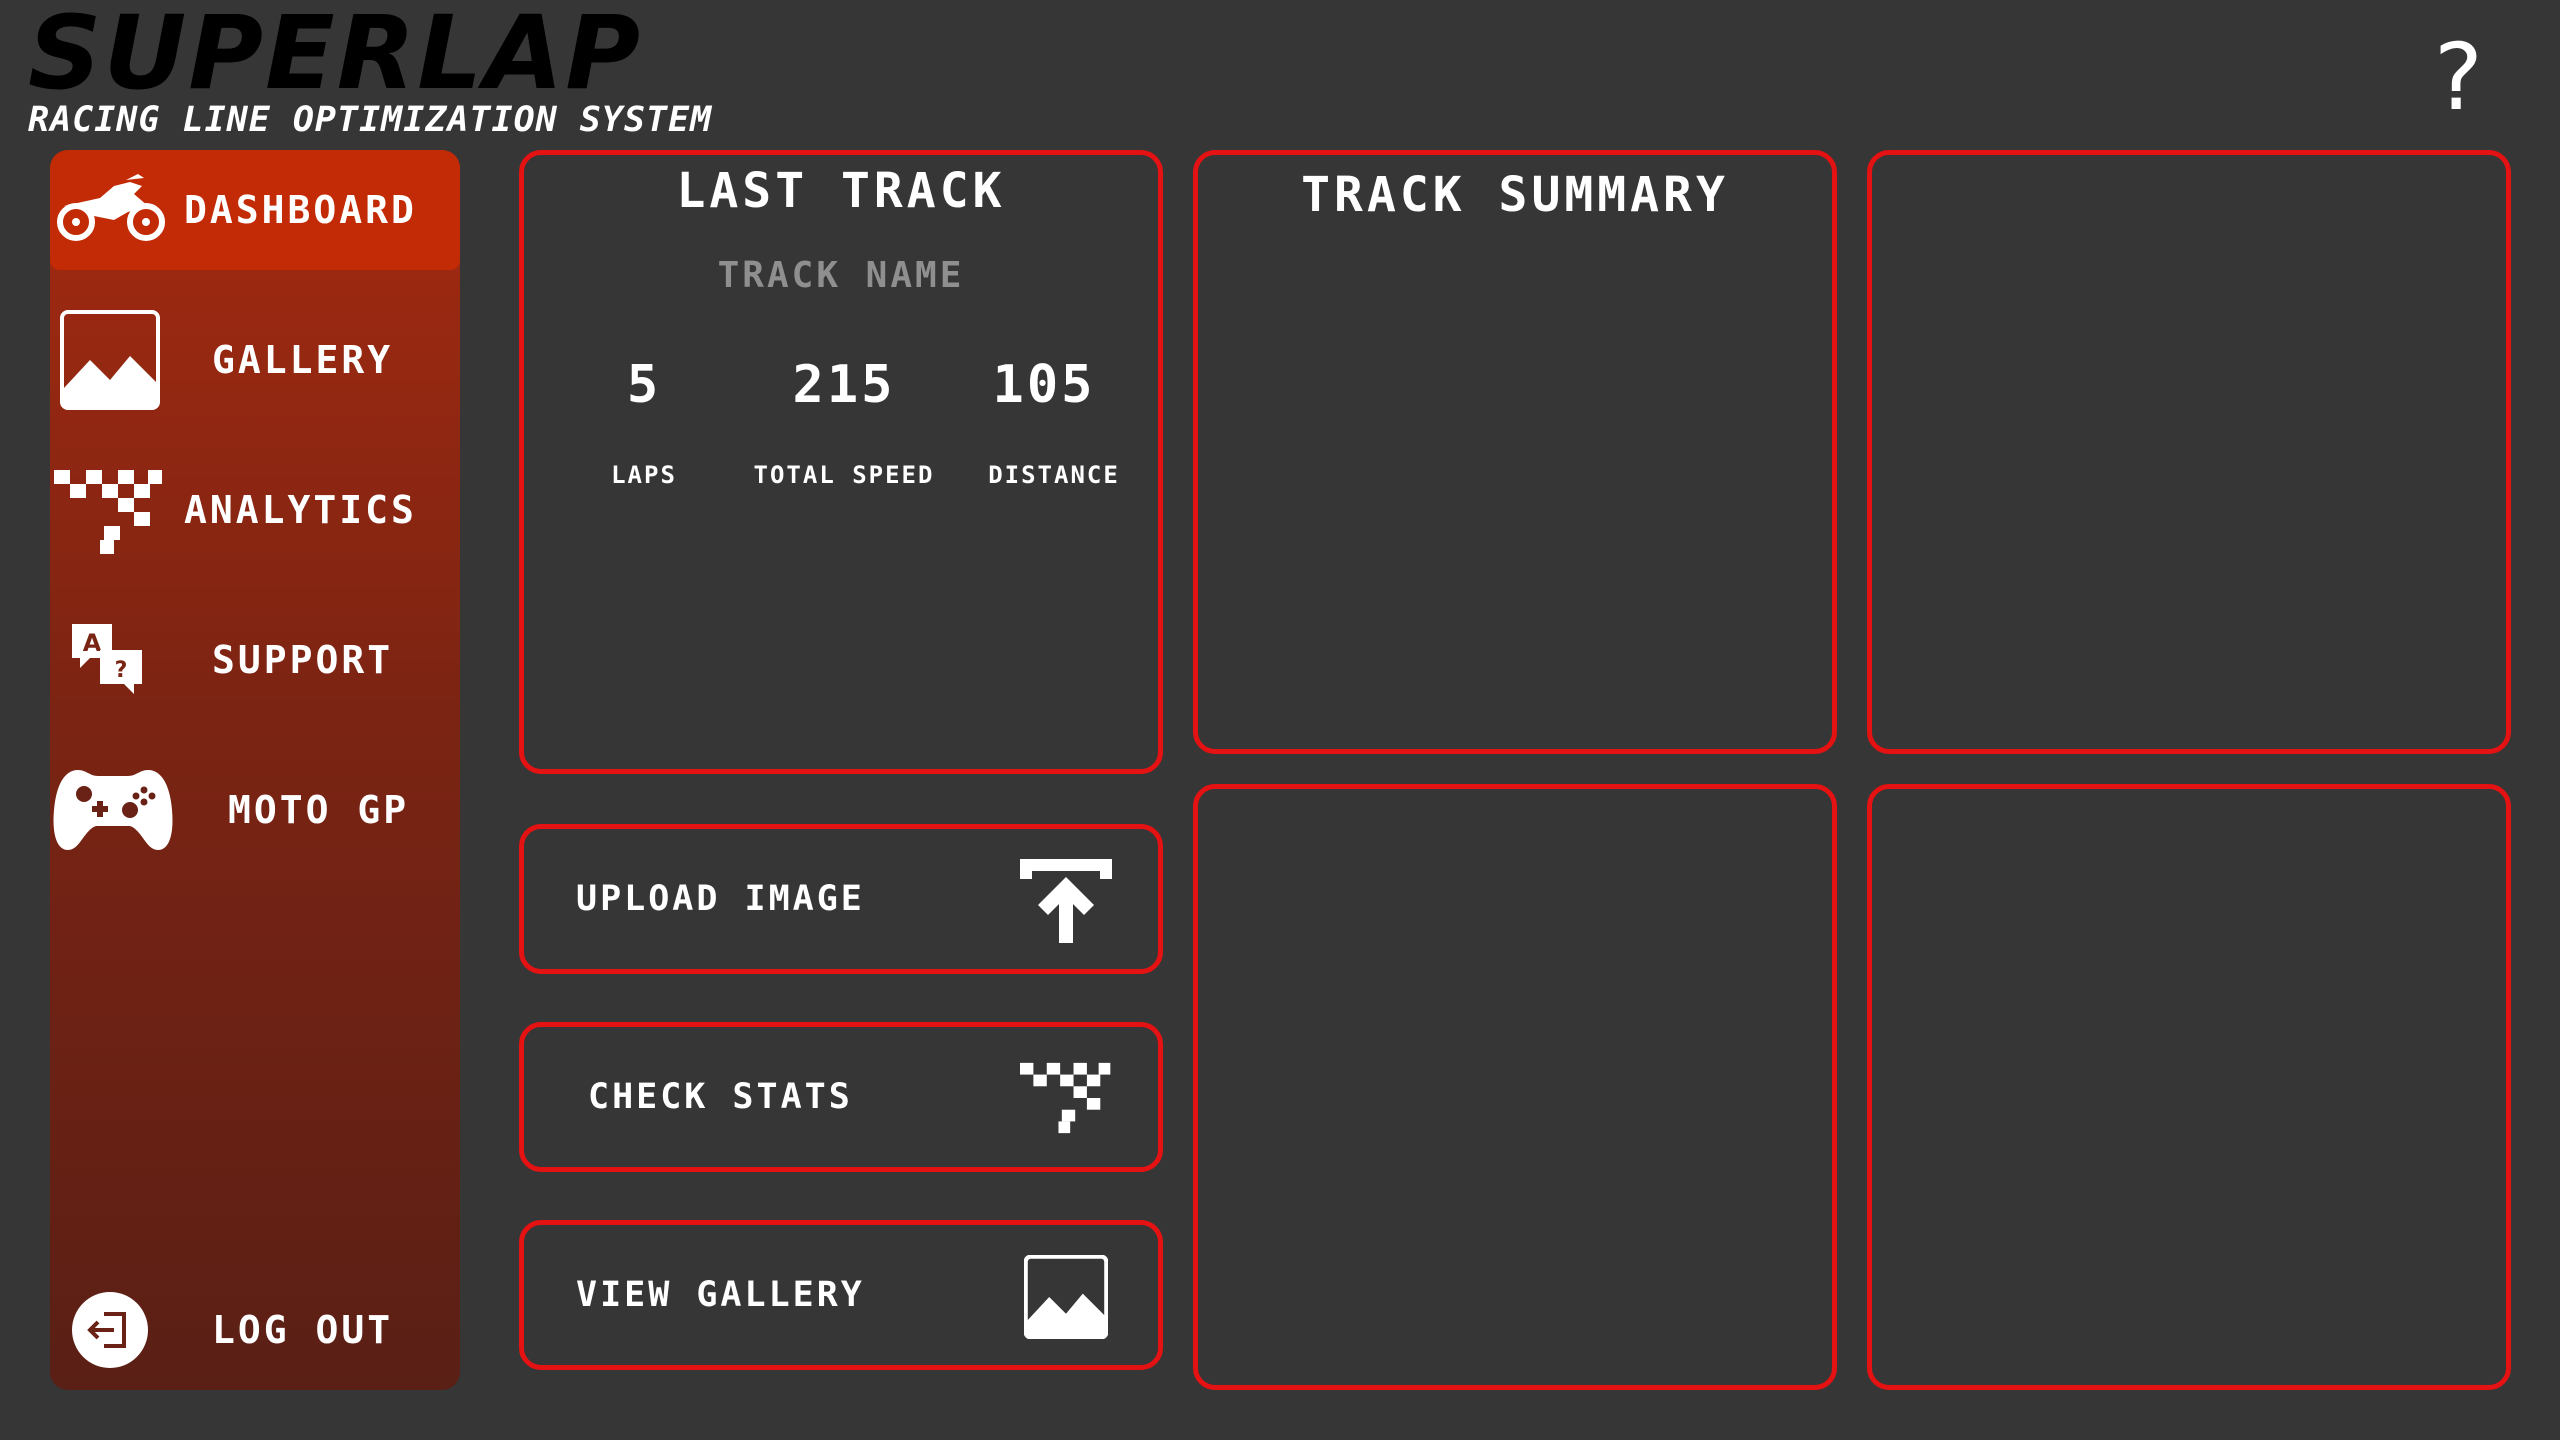  I want to click on upload-icon, so click(1066, 901).